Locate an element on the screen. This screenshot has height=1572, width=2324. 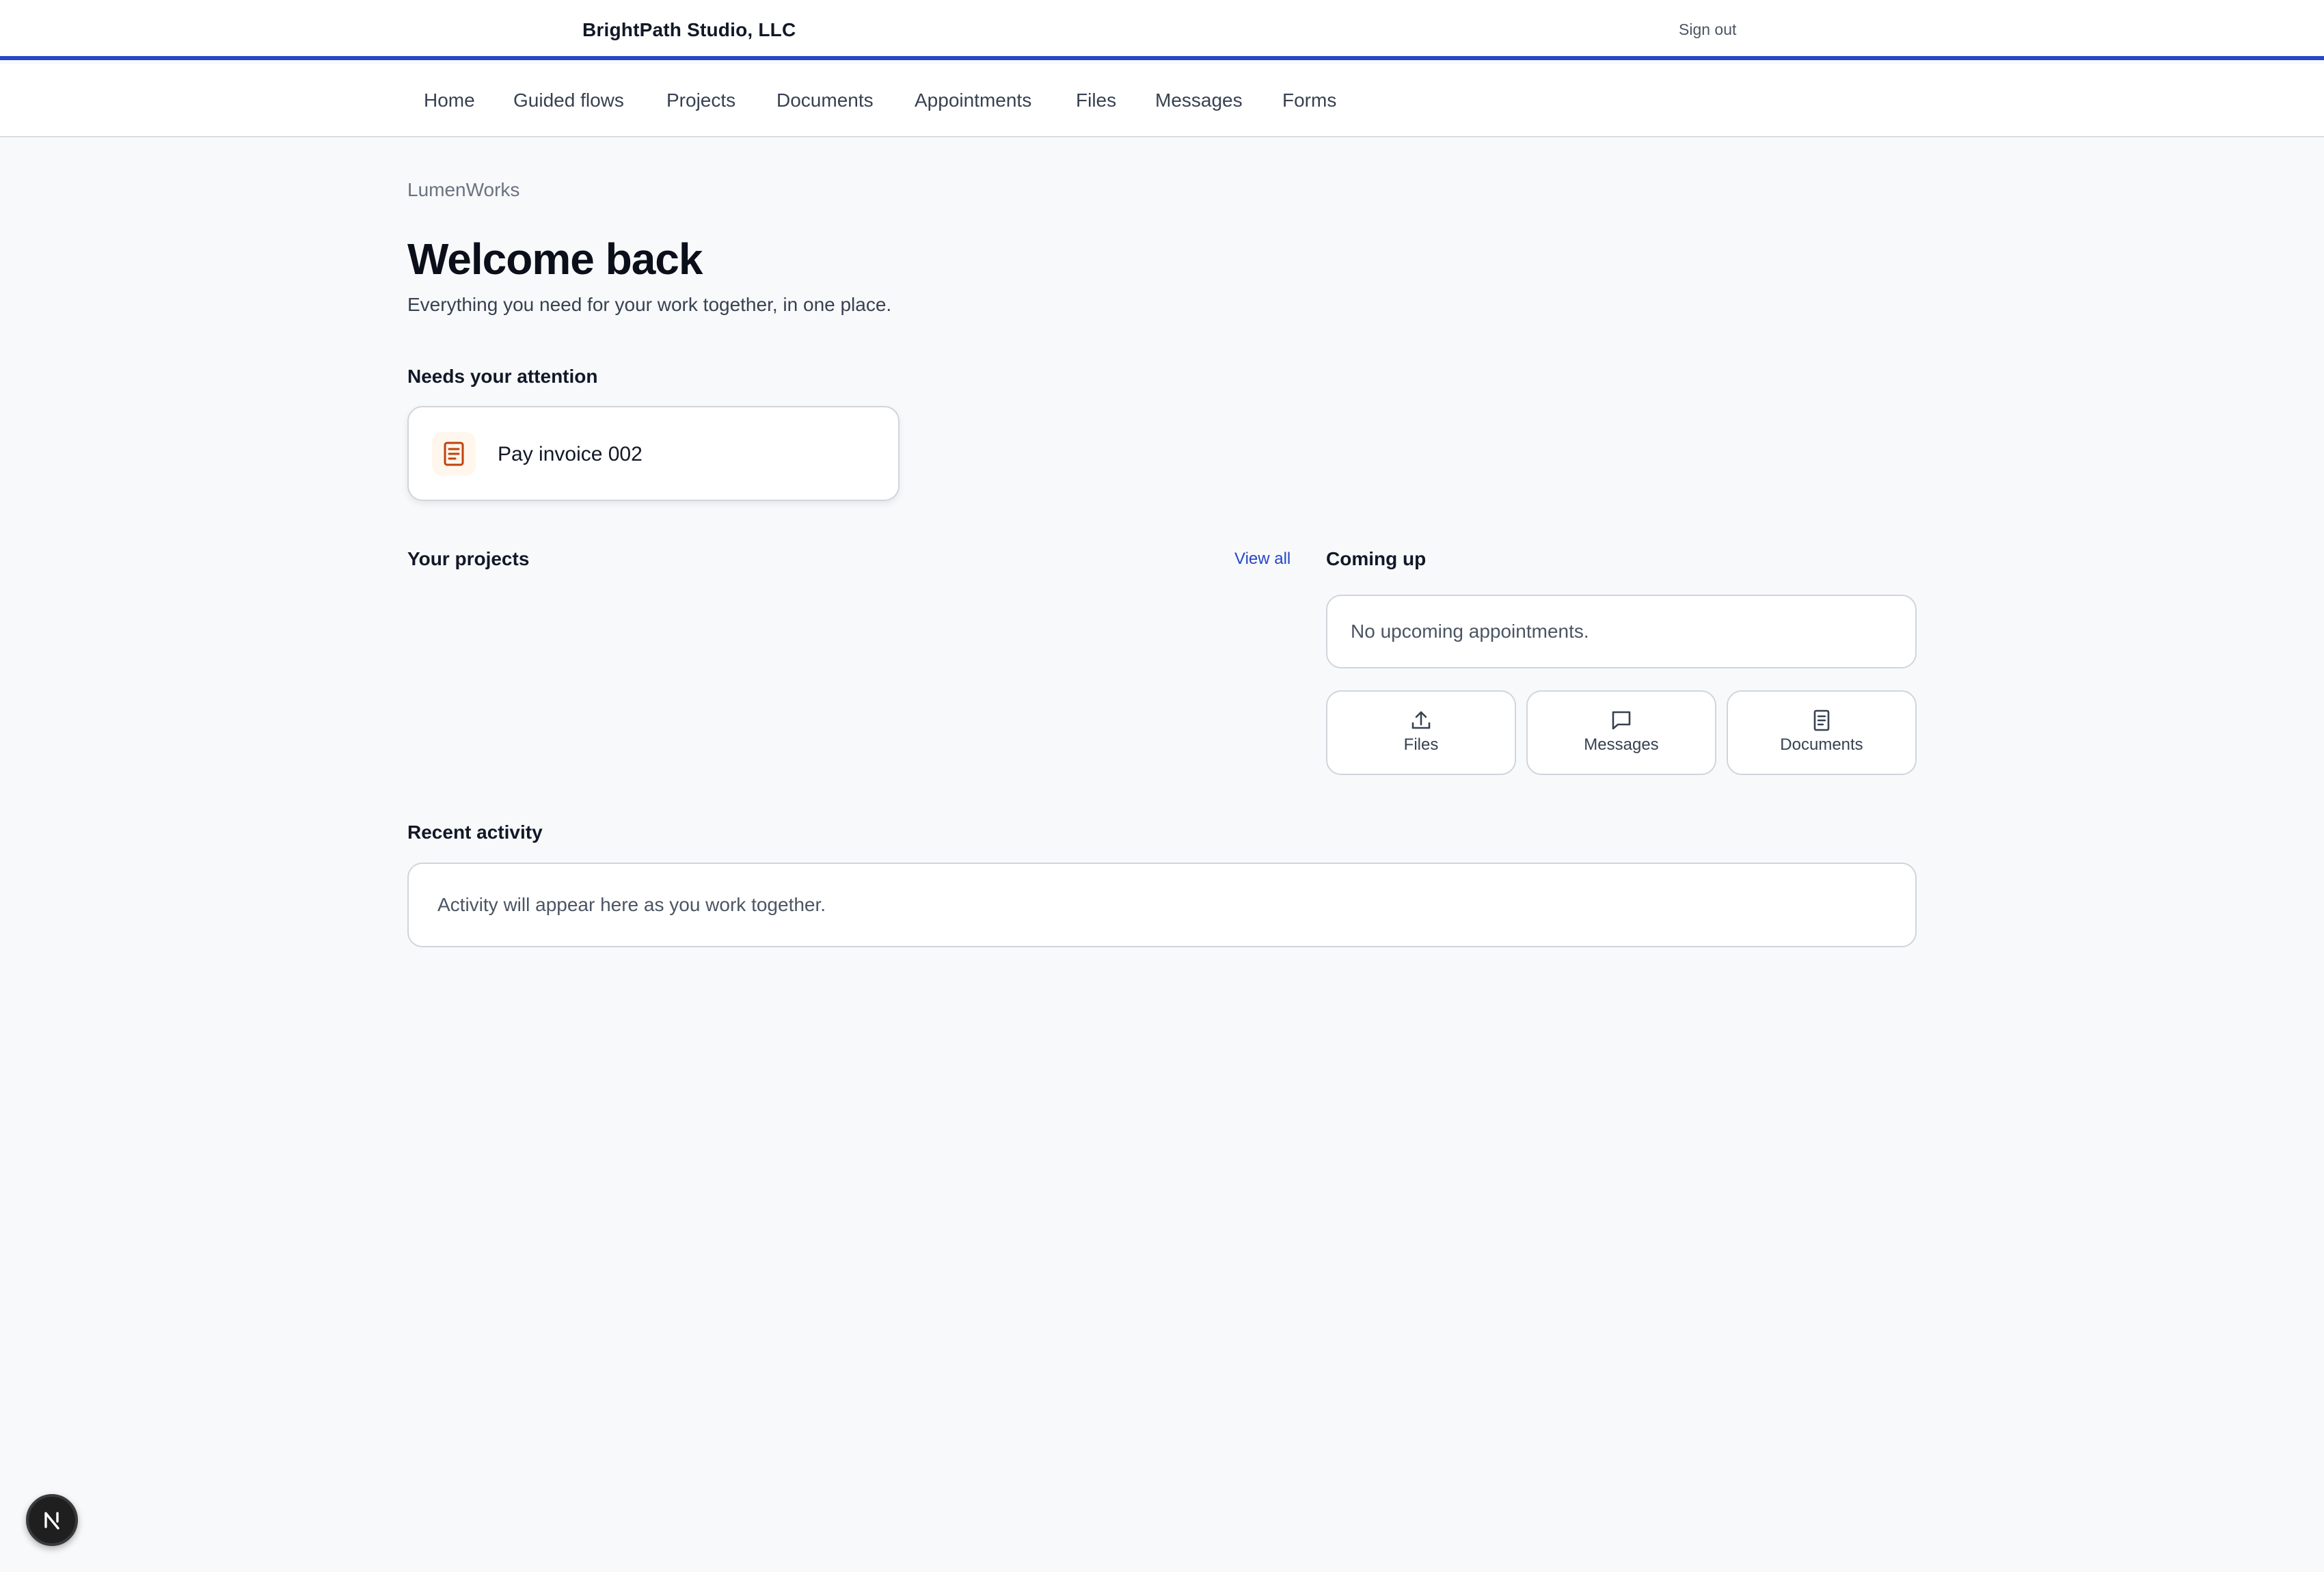
message-icon is located at coordinates (1621, 720).